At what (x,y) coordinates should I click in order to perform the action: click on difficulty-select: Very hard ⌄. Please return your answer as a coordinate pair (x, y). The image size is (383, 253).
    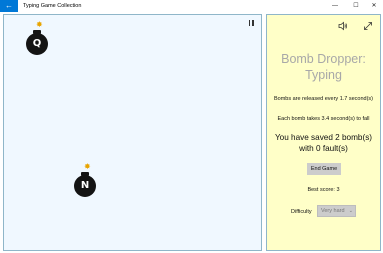
    Looking at the image, I should click on (336, 211).